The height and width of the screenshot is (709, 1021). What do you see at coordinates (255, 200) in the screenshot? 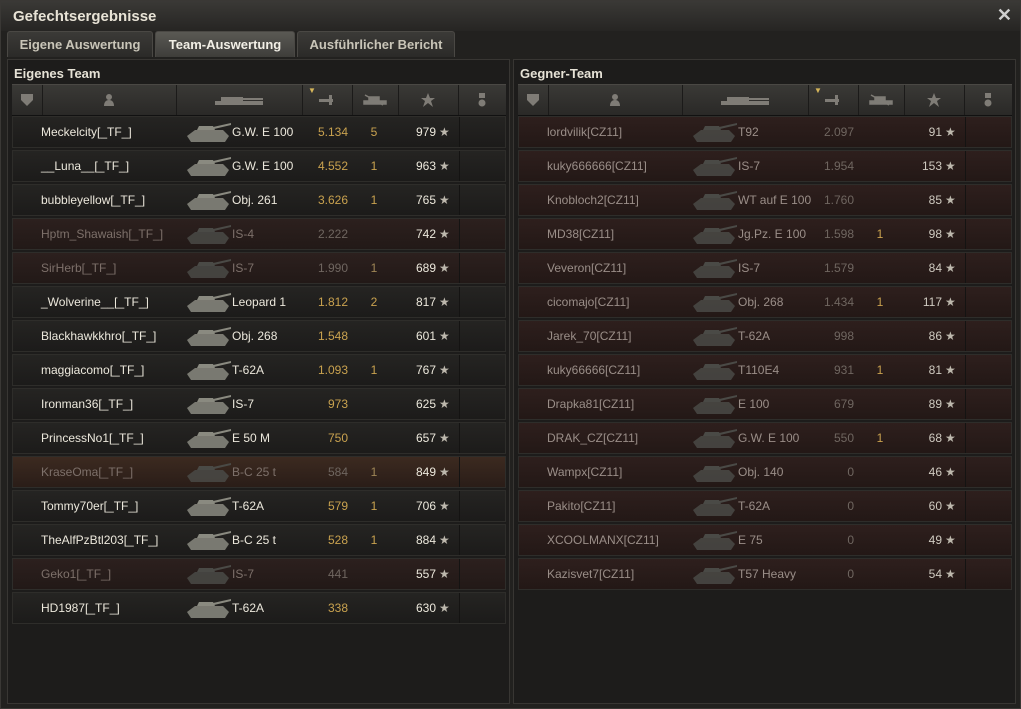
I see `vehicle-name: Obj. 261` at bounding box center [255, 200].